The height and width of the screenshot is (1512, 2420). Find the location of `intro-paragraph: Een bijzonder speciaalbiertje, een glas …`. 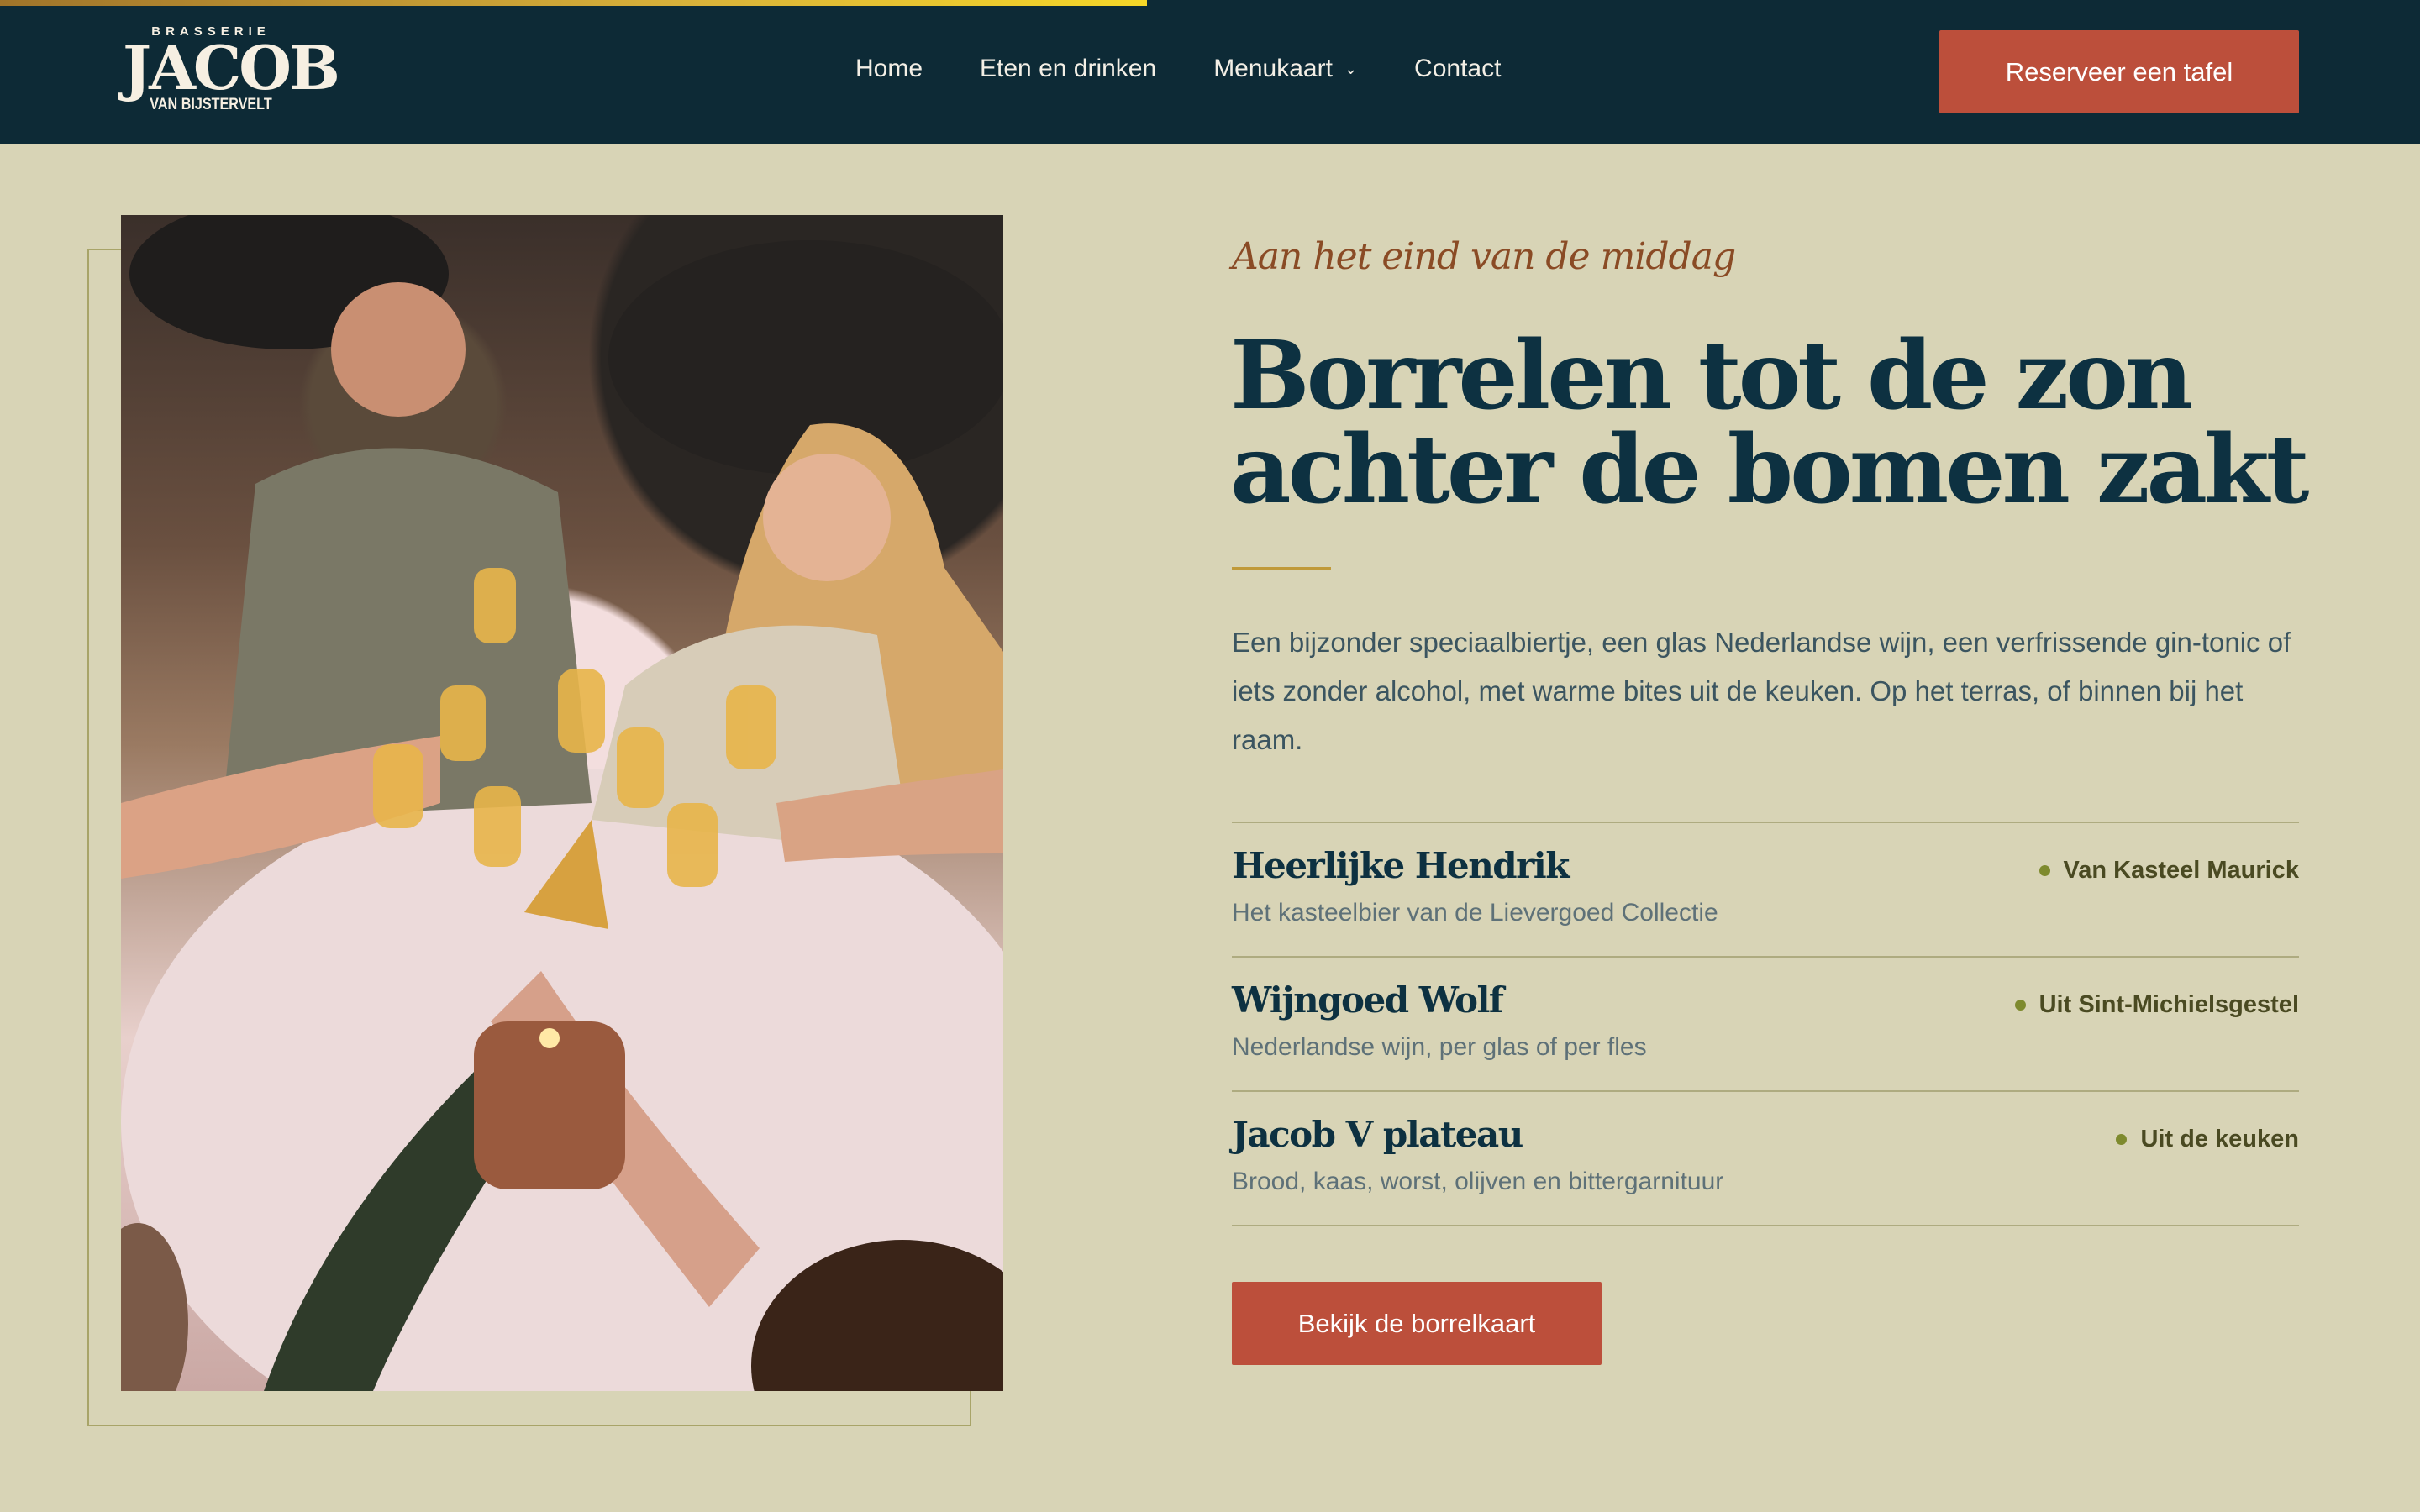

intro-paragraph: Een bijzonder speciaalbiertje, een glas … is located at coordinates (1761, 691).